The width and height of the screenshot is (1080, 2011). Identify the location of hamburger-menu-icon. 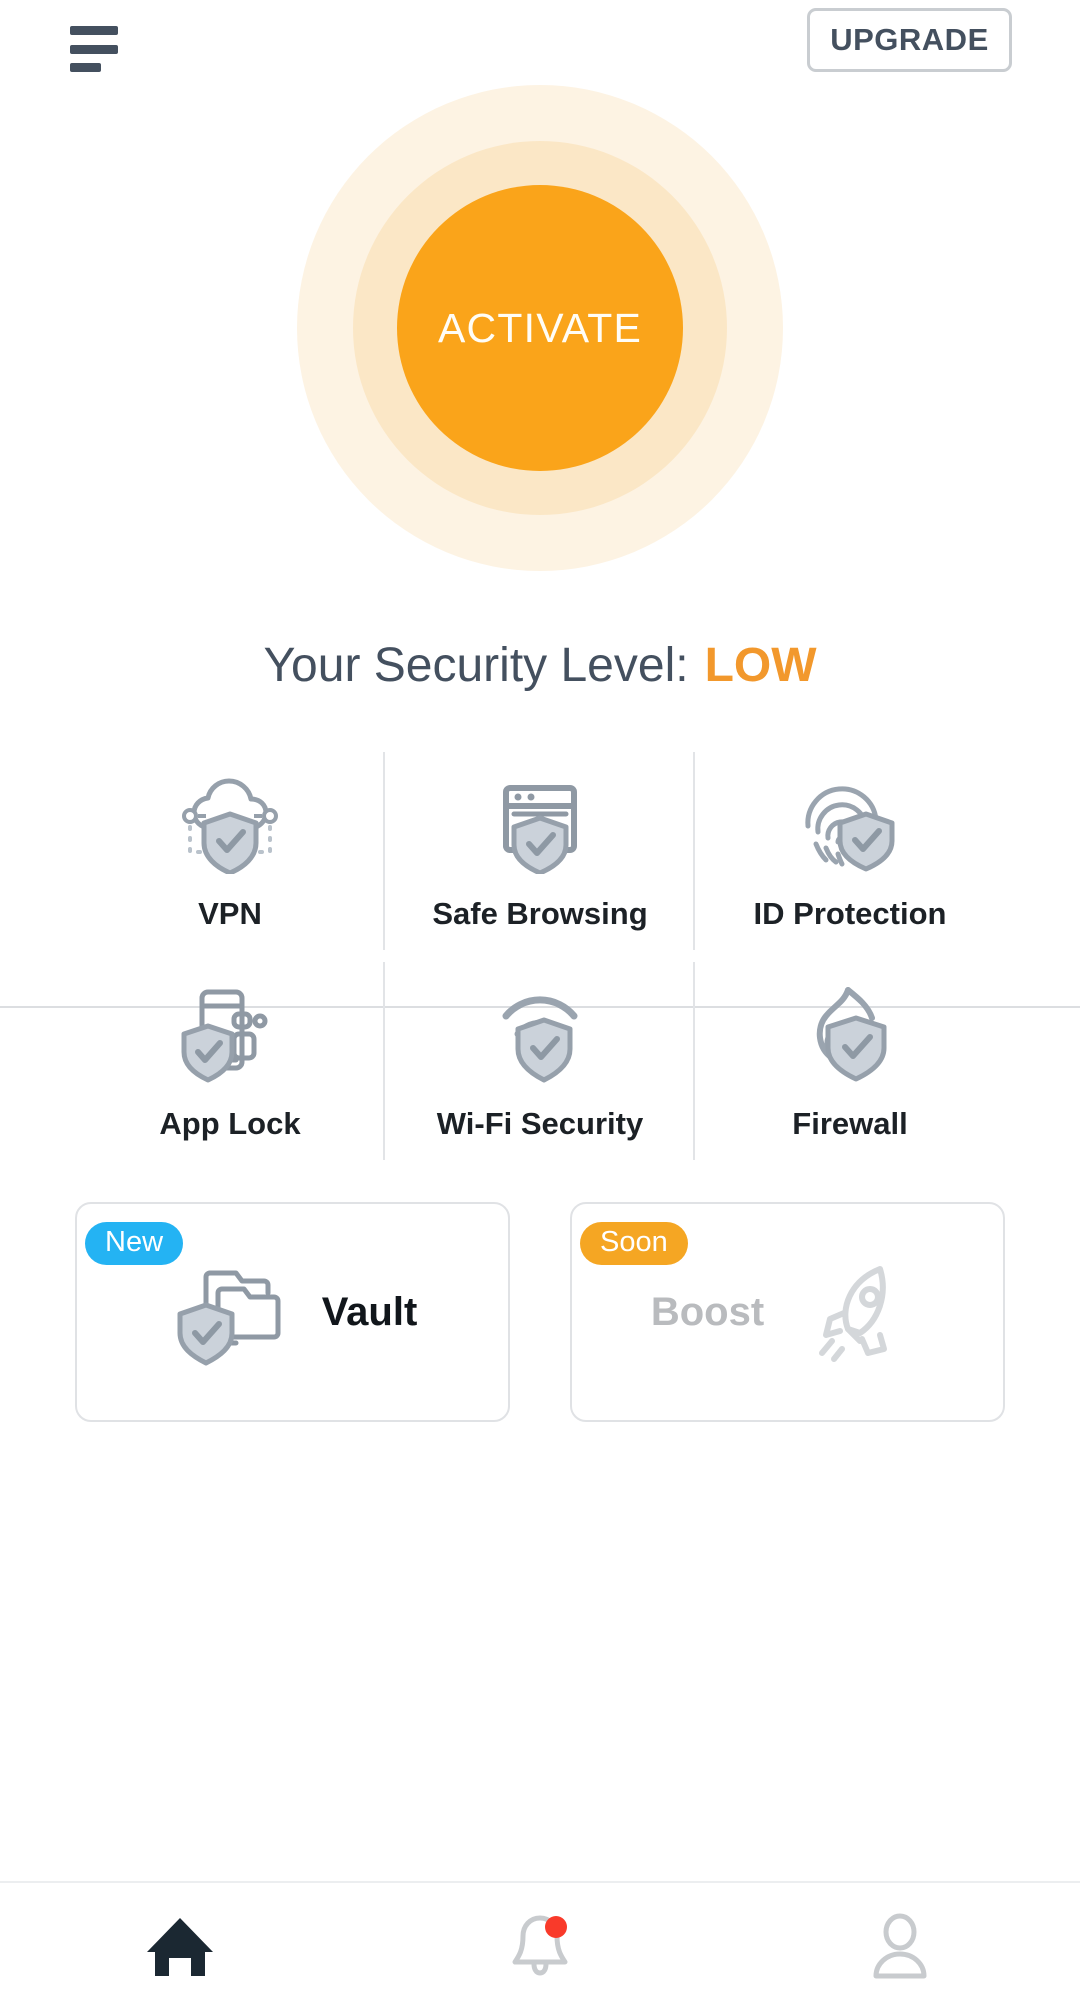
(98, 49).